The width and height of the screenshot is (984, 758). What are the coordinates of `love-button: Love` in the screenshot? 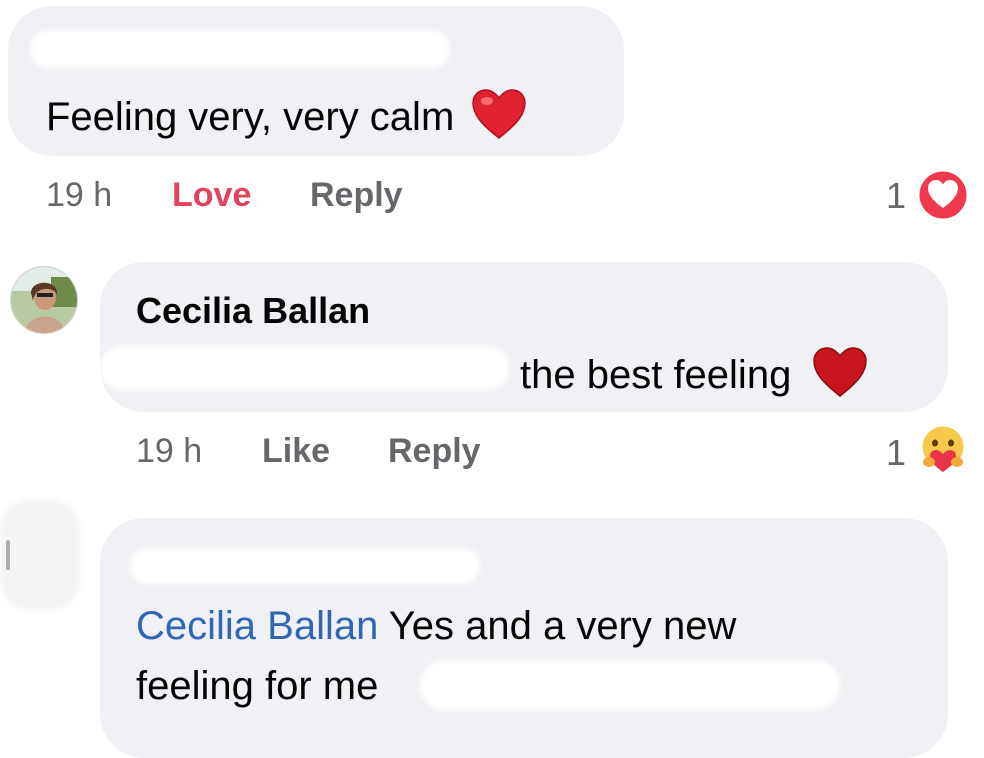 It's located at (211, 195).